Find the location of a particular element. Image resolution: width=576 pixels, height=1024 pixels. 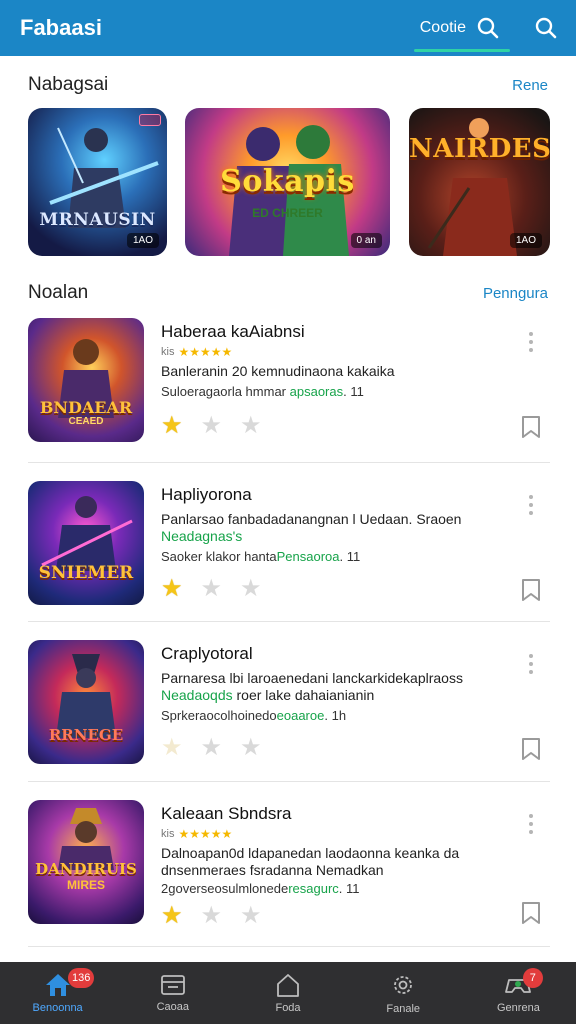

item-meta-highlight: eoaaroe is located at coordinates (300, 715).